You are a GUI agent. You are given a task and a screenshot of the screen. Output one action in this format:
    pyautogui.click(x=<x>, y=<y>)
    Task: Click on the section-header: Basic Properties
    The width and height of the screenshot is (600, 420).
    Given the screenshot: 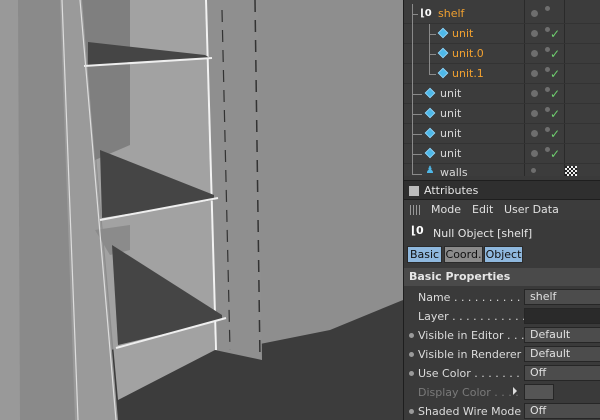 What is the action you would take?
    pyautogui.click(x=502, y=277)
    